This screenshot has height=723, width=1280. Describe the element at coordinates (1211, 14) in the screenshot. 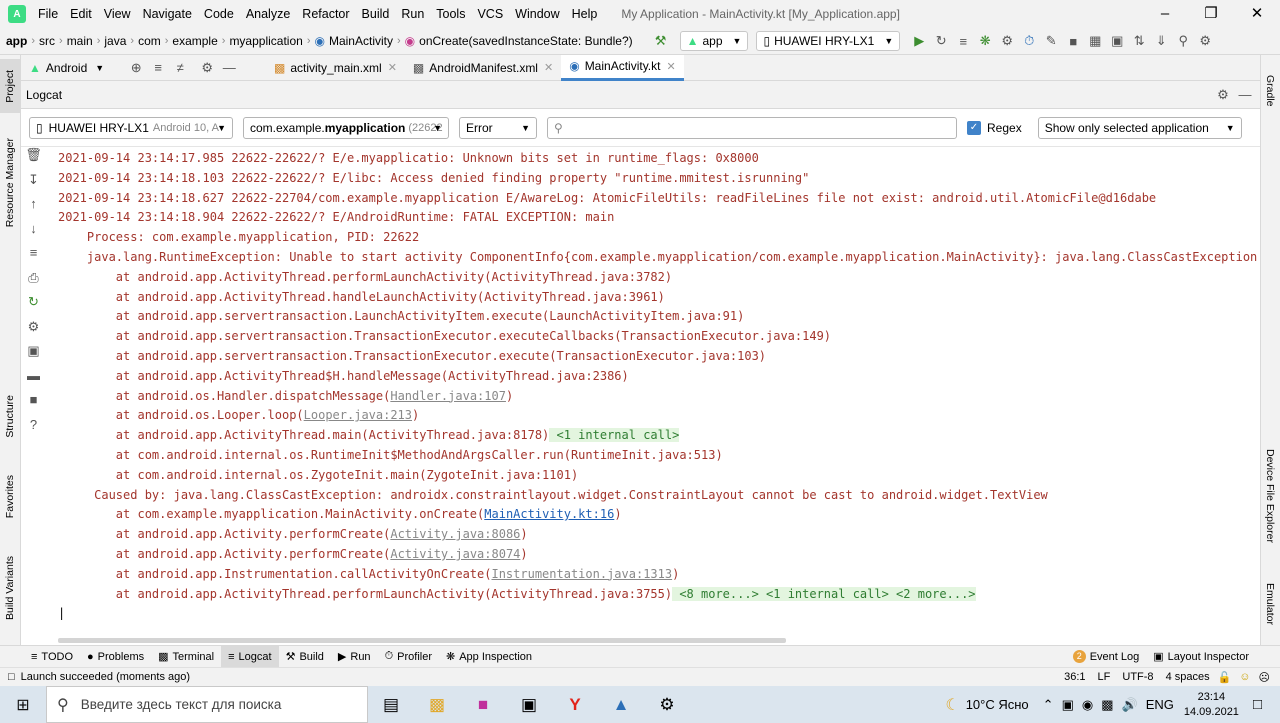

I see `restore-icon: ❐` at that location.